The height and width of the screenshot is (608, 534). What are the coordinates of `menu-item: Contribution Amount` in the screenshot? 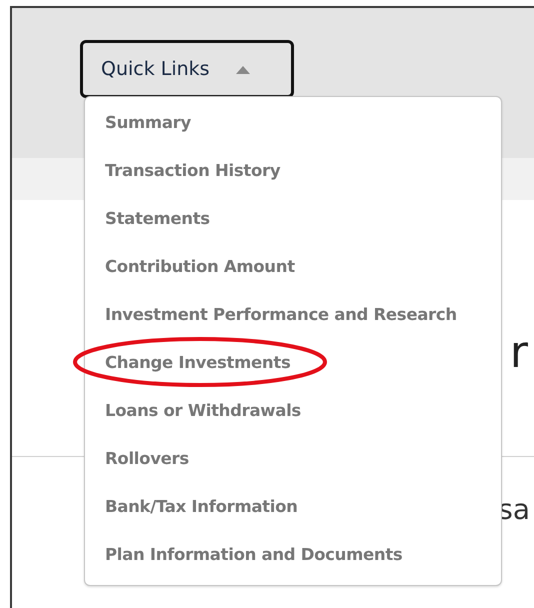 It's located at (293, 267).